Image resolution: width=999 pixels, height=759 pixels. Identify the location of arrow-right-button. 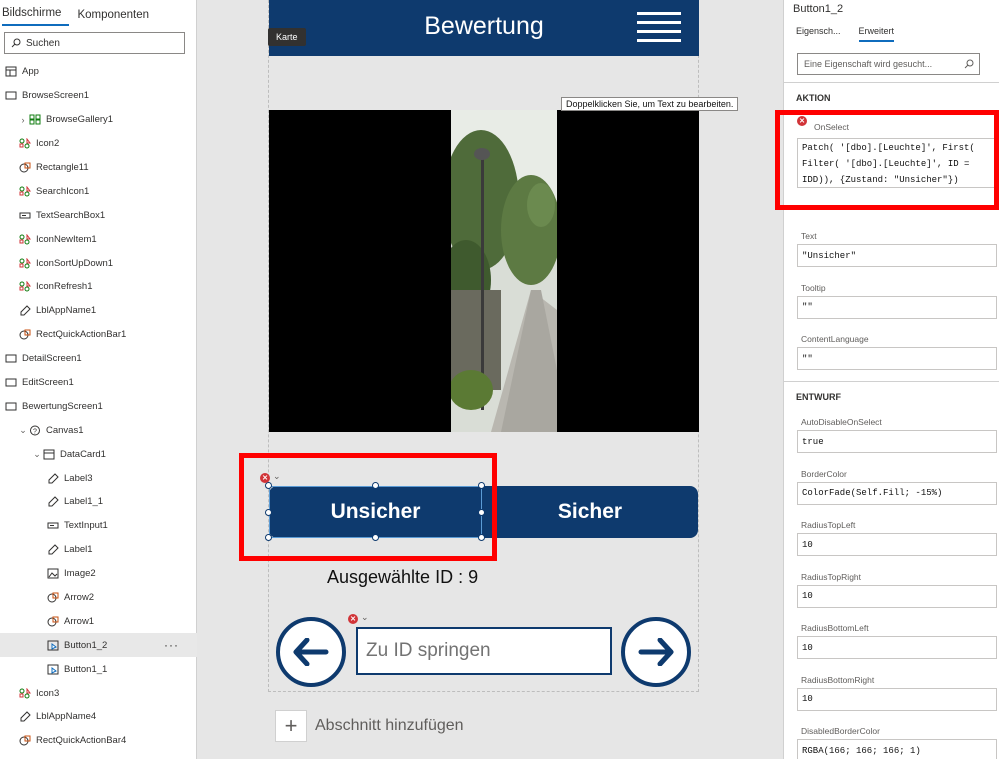
(656, 652).